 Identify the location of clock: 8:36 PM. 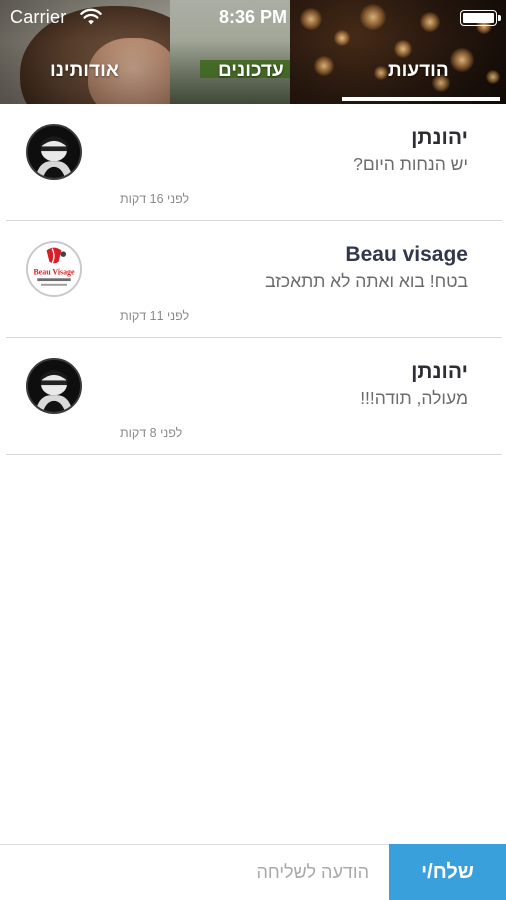
(253, 17).